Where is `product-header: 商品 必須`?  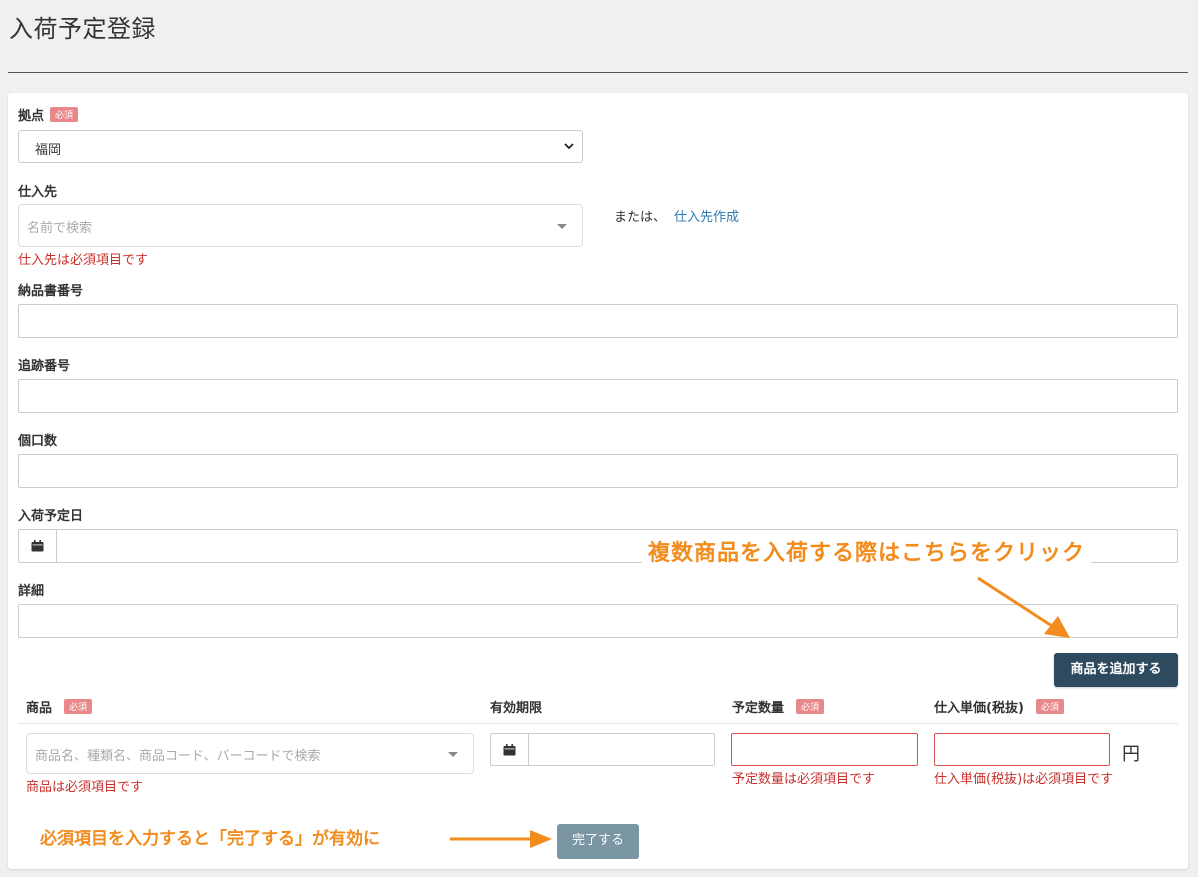 product-header: 商品 必須 is located at coordinates (59, 706).